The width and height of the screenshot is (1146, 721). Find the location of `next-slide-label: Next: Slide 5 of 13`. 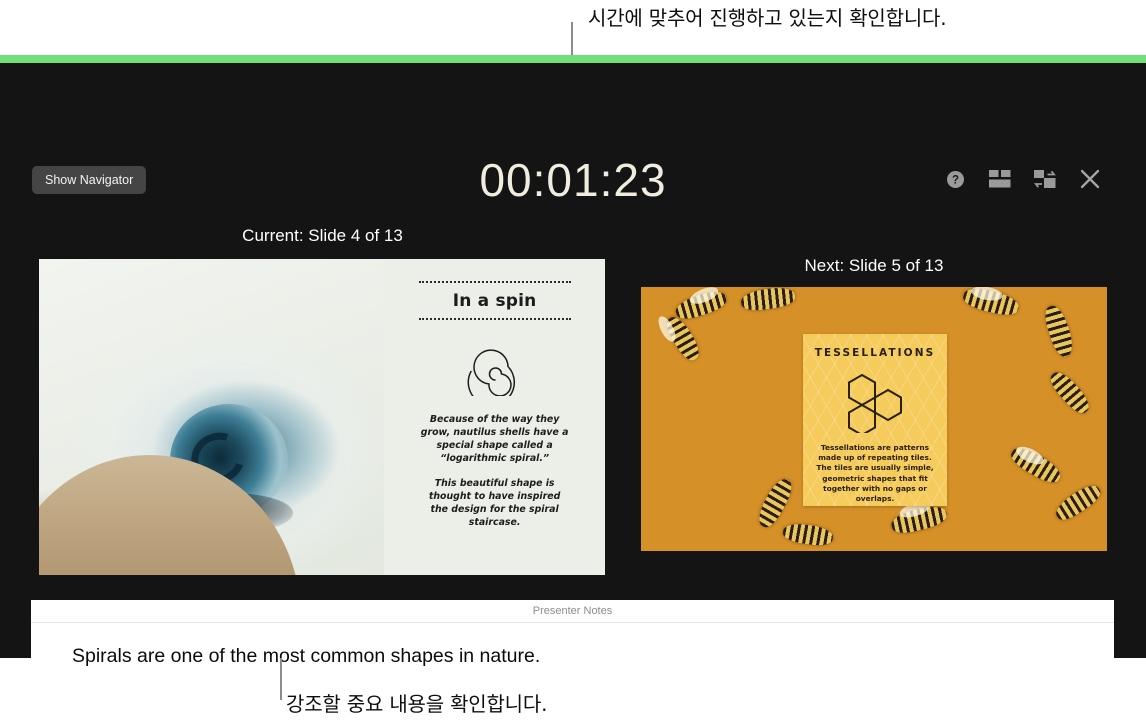

next-slide-label: Next: Slide 5 of 13 is located at coordinates (874, 265).